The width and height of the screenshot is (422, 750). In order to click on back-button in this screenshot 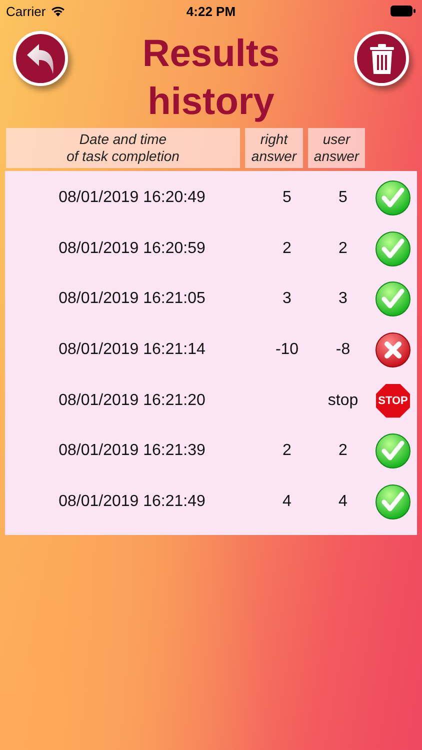, I will do `click(40, 58)`.